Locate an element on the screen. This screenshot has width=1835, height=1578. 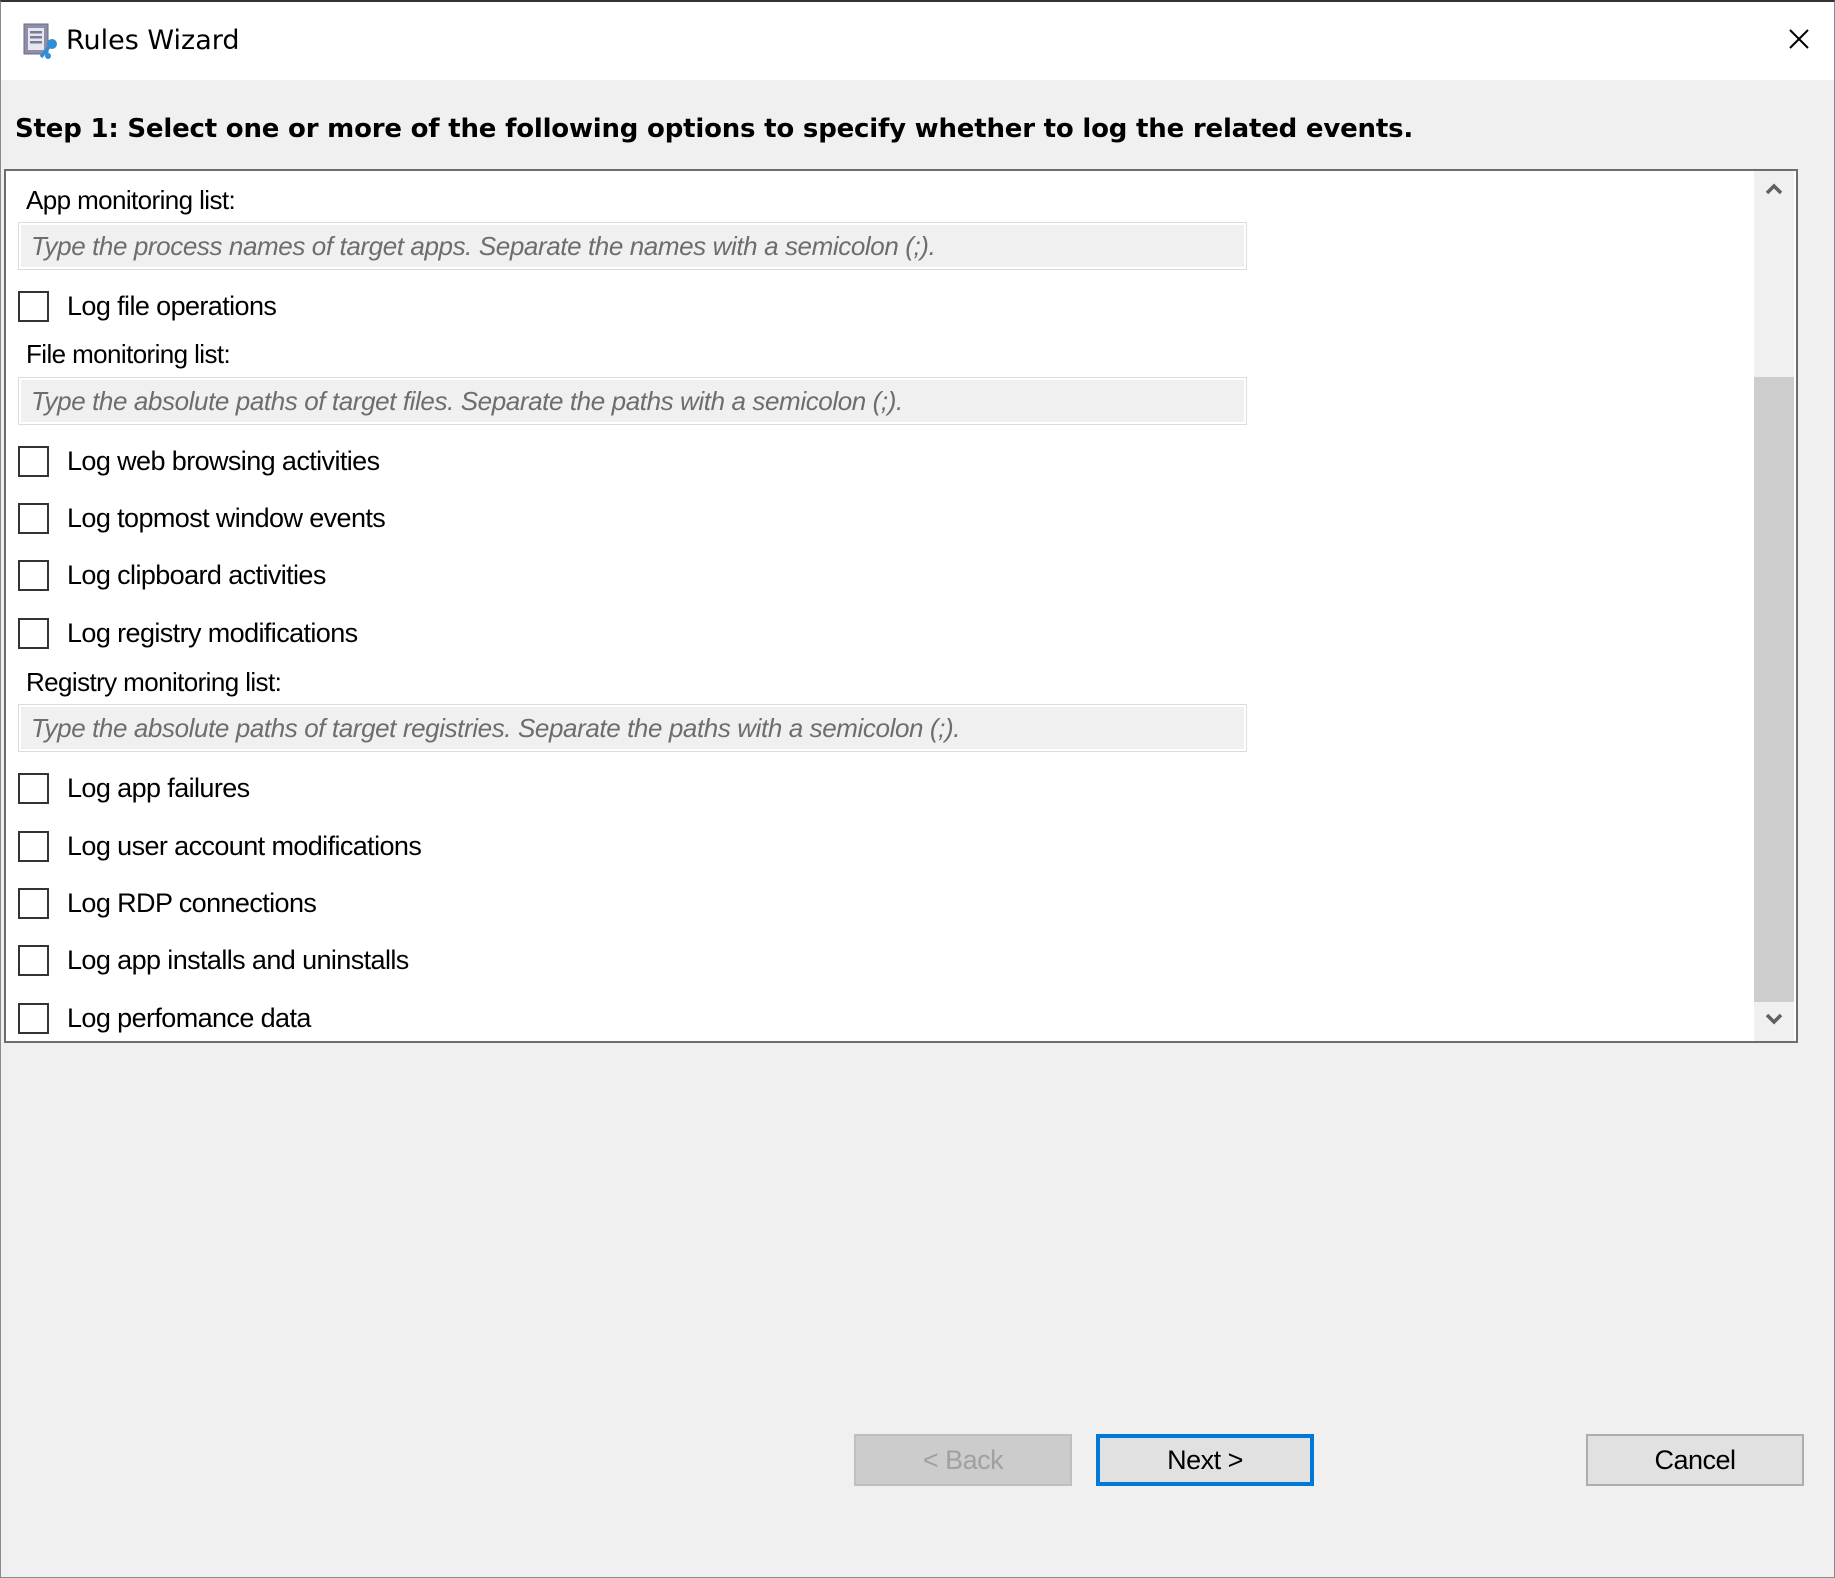
log-user-account-checkbox: Log user account modifications is located at coordinates (220, 846).